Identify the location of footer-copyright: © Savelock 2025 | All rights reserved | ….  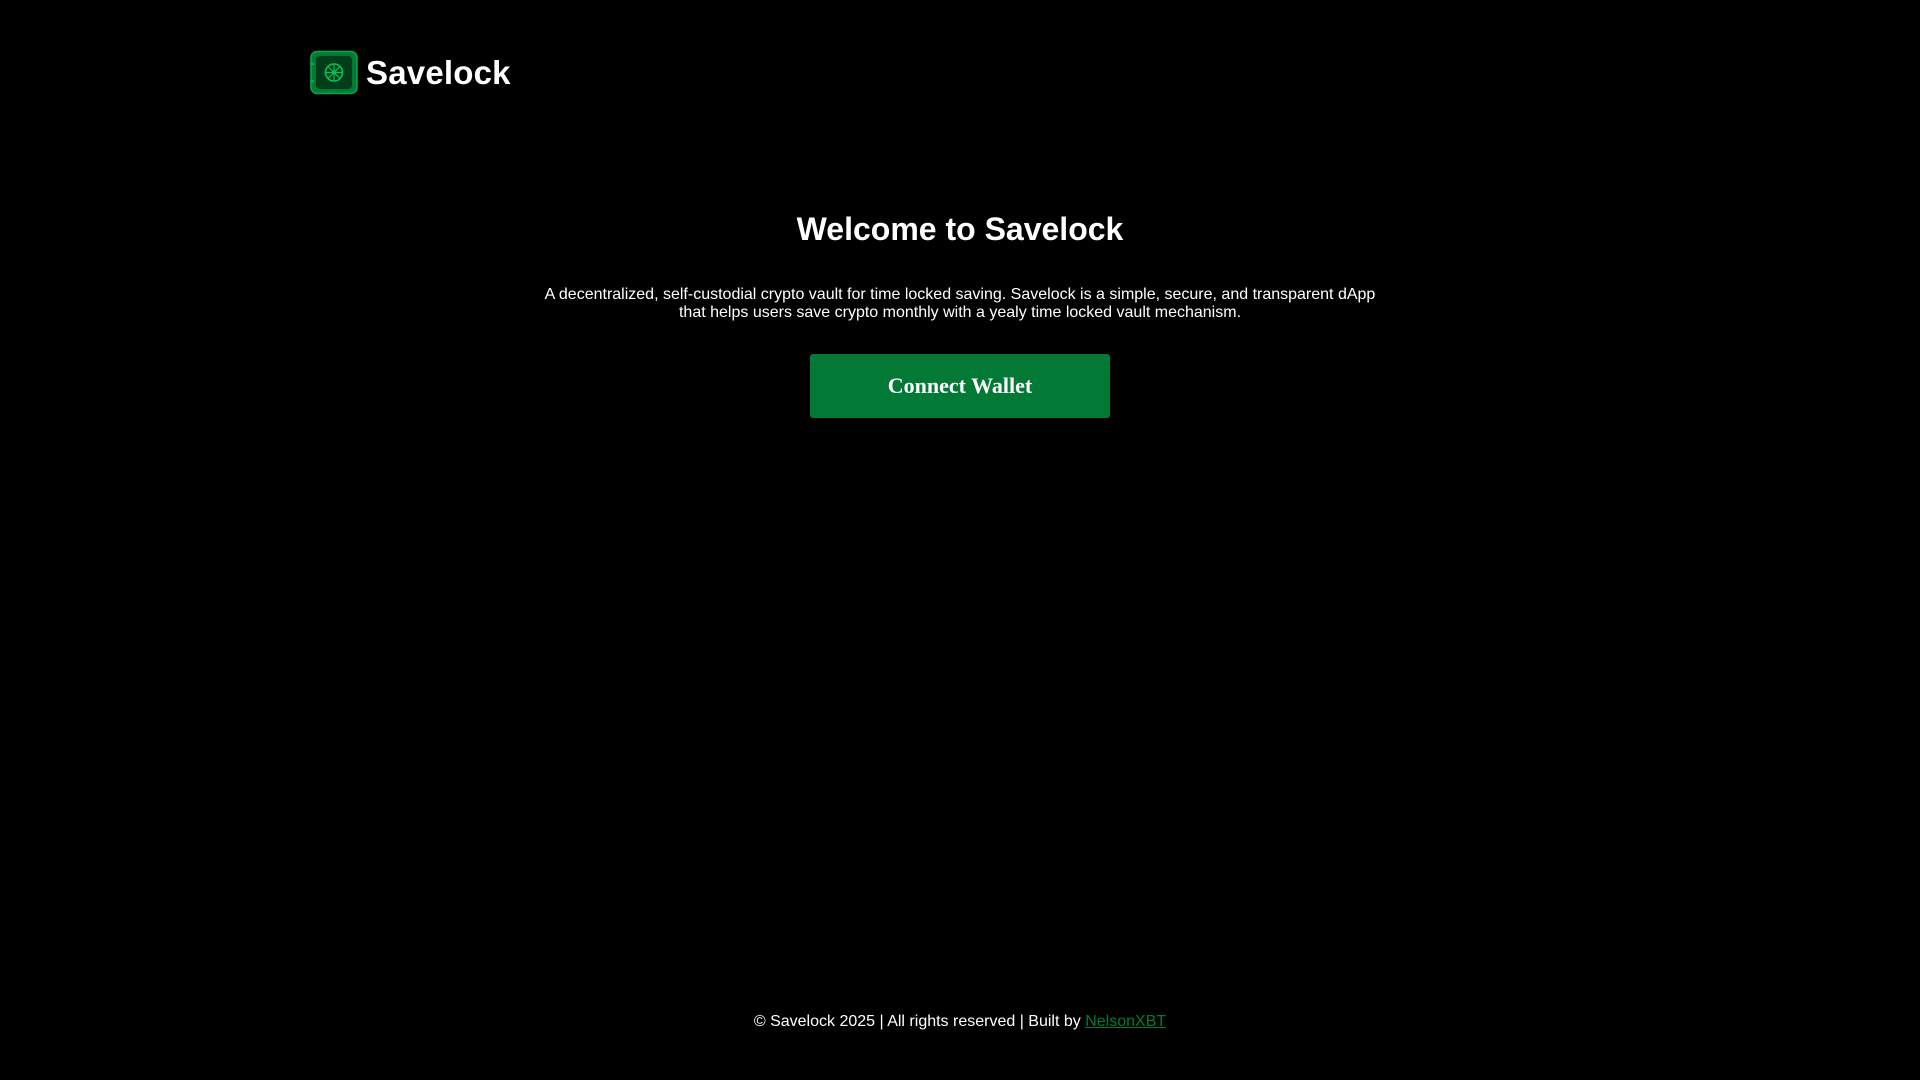
(919, 1021).